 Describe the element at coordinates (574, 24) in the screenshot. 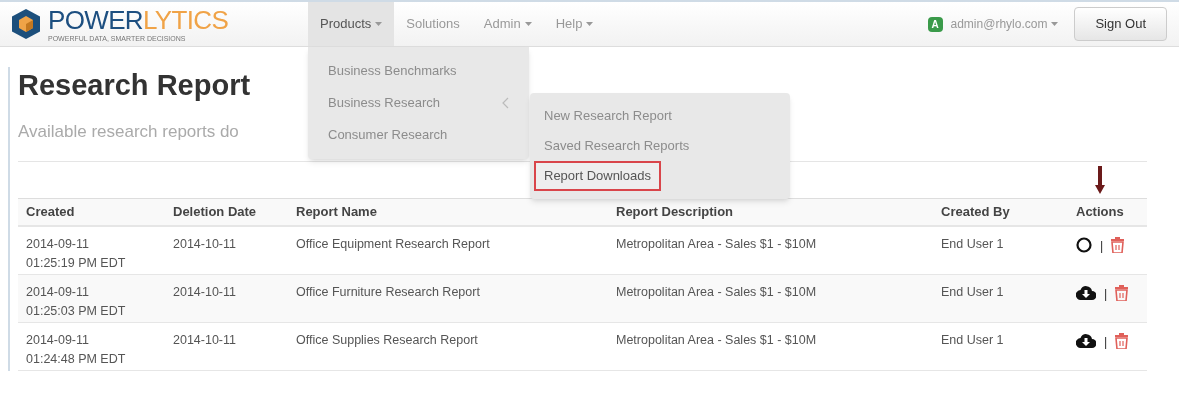

I see `nav-menu-item: Help` at that location.